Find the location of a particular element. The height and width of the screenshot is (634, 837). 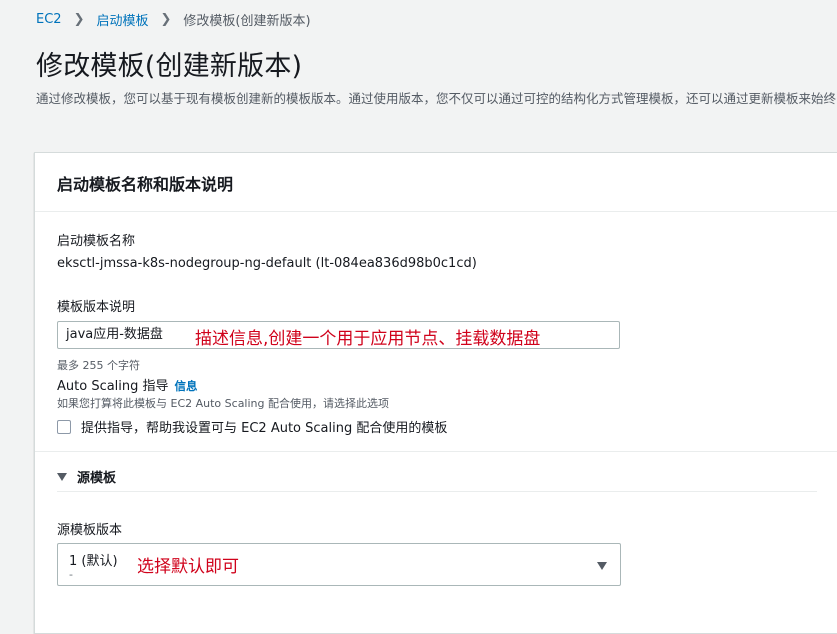

breadcrumb: EC2 ❯ 启动模板 ❯ 修改模板(创建新版本) is located at coordinates (173, 19).